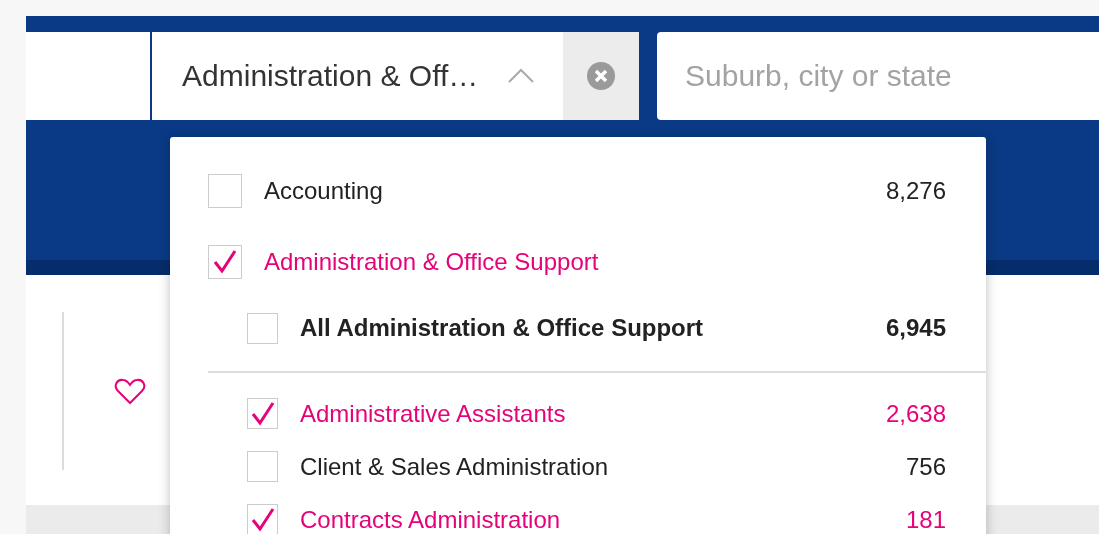 The image size is (1099, 534). I want to click on location-field: Suburb, city or state, so click(878, 76).